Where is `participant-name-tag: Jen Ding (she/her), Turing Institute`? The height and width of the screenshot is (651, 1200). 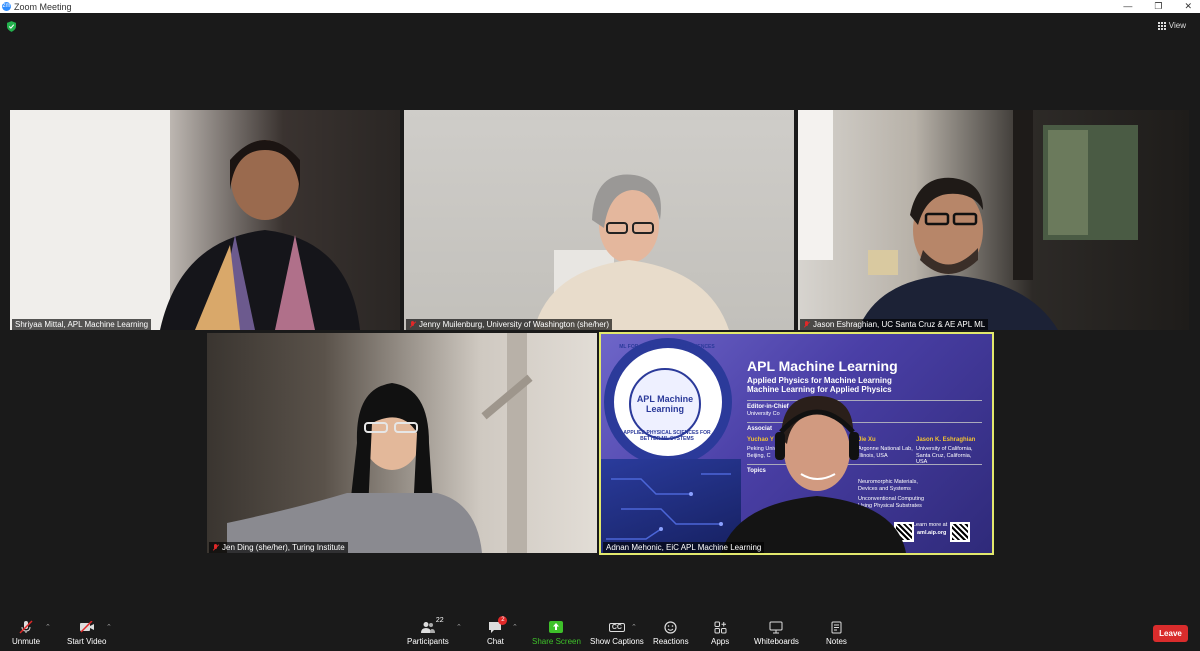 participant-name-tag: Jen Ding (she/her), Turing Institute is located at coordinates (278, 547).